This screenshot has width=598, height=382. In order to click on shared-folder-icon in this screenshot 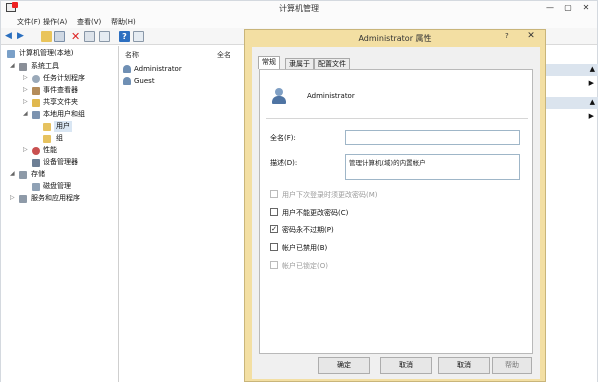, I will do `click(36, 103)`.